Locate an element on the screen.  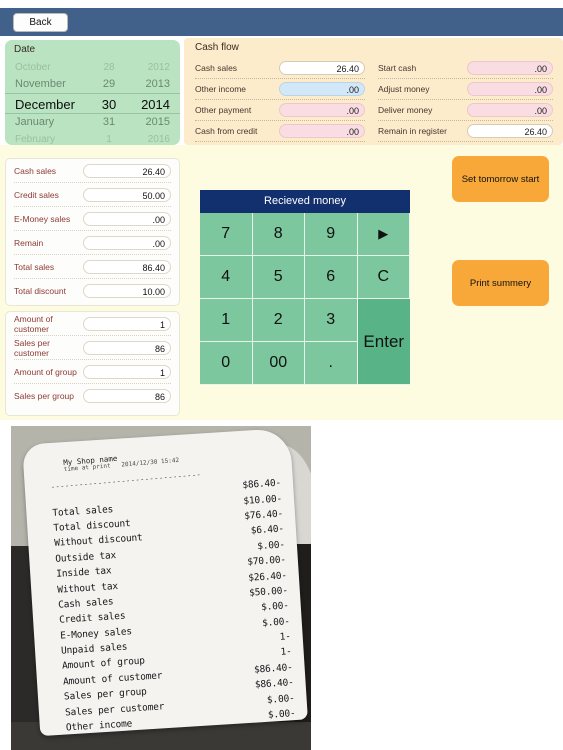
key-7: 7 is located at coordinates (226, 234).